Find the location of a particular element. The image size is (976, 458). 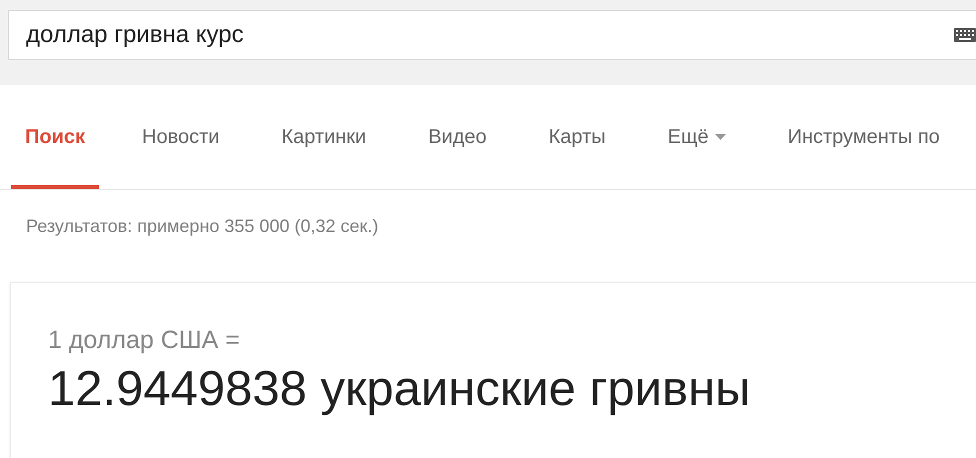

nav-tab: Видео is located at coordinates (457, 137).